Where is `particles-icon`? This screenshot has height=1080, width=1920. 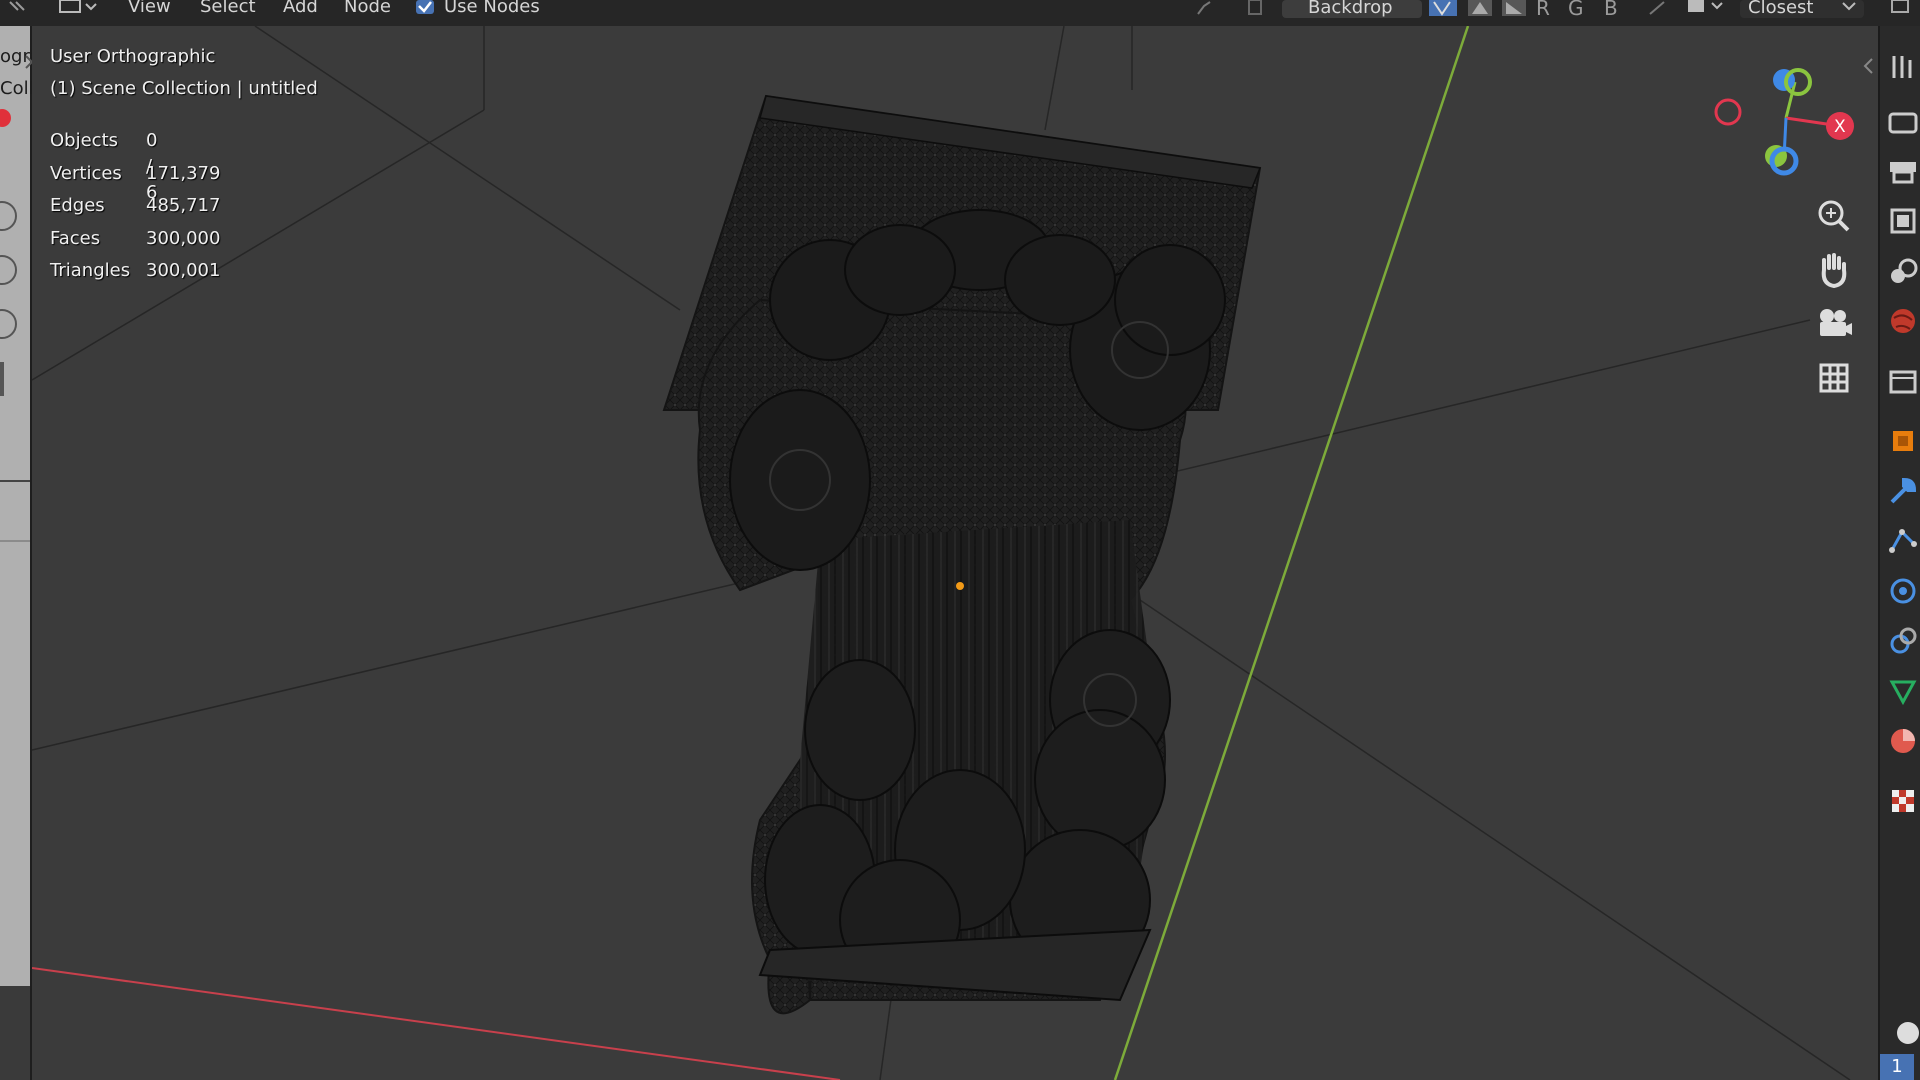 particles-icon is located at coordinates (1902, 541).